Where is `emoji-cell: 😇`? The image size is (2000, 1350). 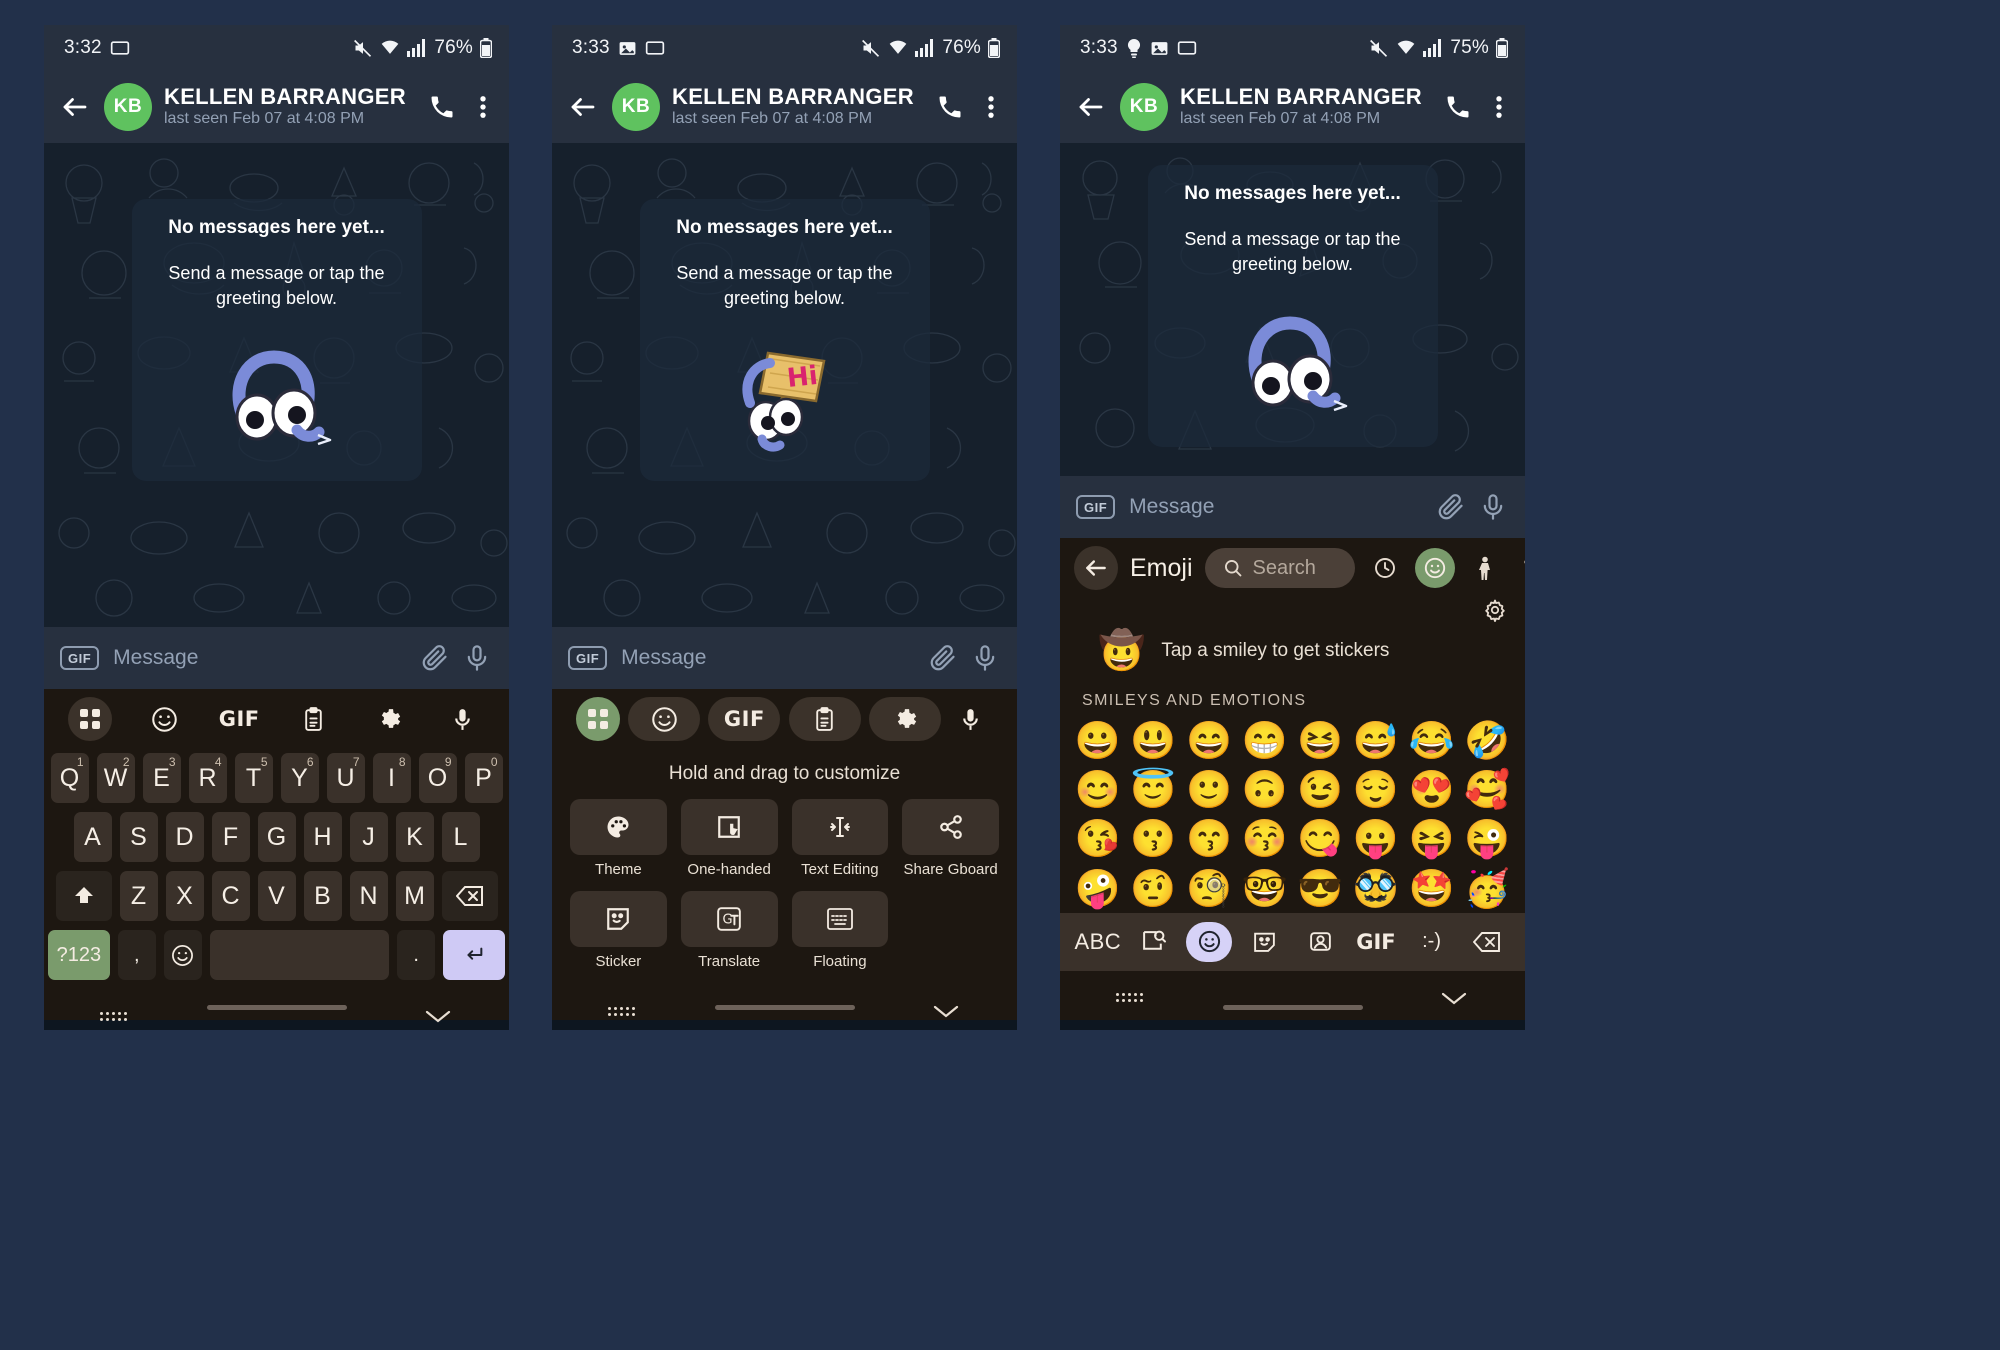
emoji-cell: 😇 is located at coordinates (1154, 789).